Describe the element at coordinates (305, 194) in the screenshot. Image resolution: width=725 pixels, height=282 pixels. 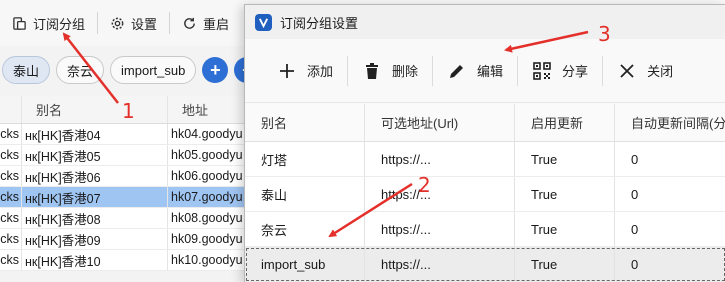
I see `subscription-alias-cell: 泰山` at that location.